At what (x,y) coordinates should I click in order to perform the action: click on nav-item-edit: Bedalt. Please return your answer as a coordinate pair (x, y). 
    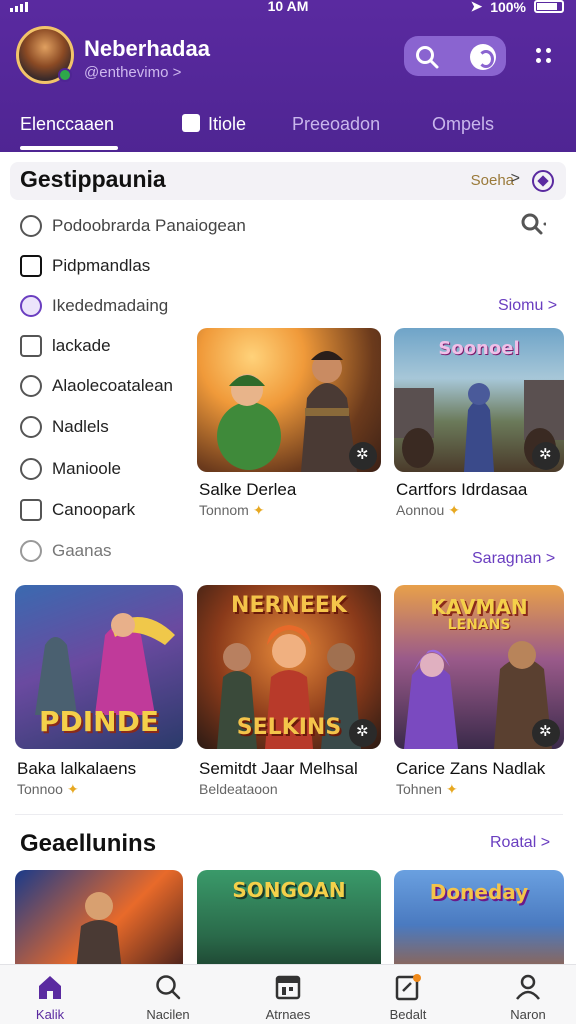
    Looking at the image, I should click on (408, 994).